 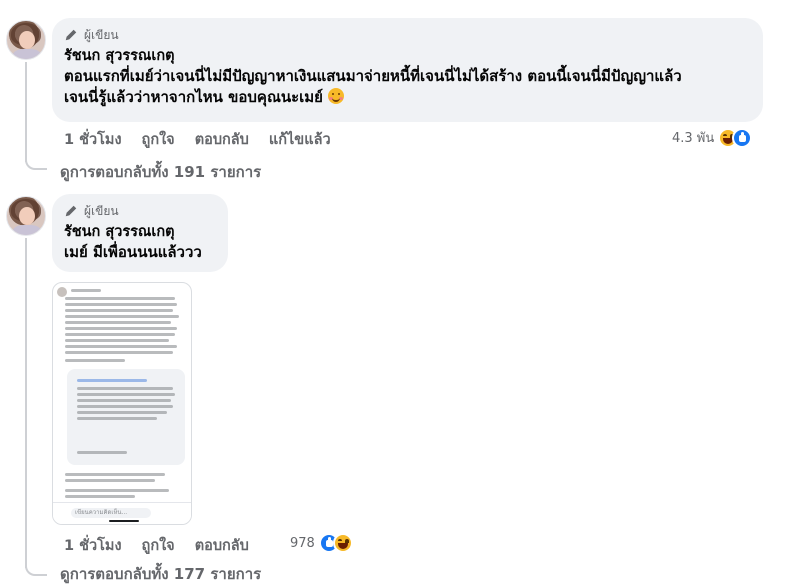 I want to click on reaction-summary: 4.3 พัน, so click(x=712, y=137).